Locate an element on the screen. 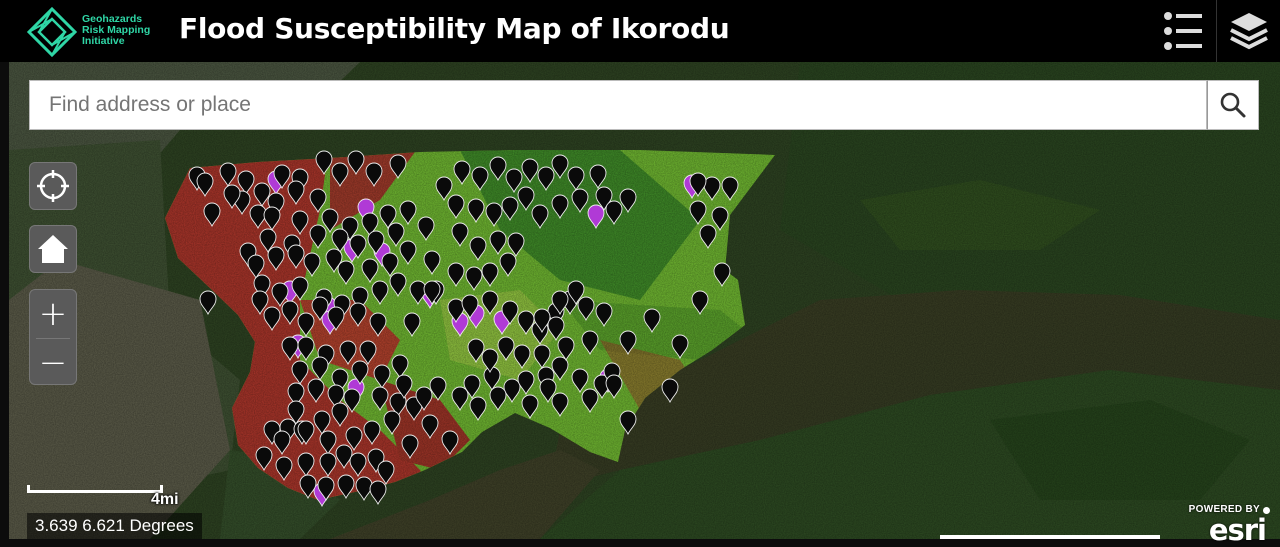 This screenshot has height=547, width=1280. zoom-controls: + − is located at coordinates (53, 337).